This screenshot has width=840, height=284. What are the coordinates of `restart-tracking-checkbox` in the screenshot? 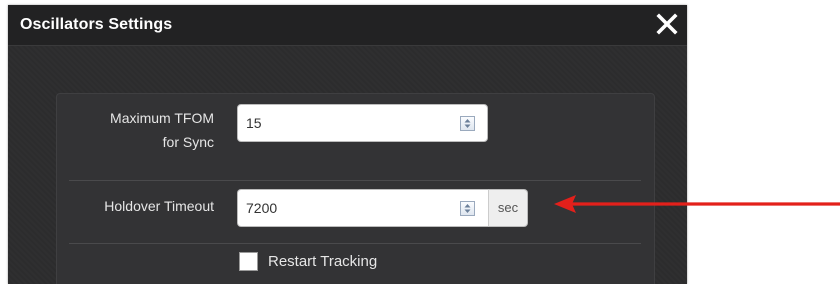 It's located at (248, 261).